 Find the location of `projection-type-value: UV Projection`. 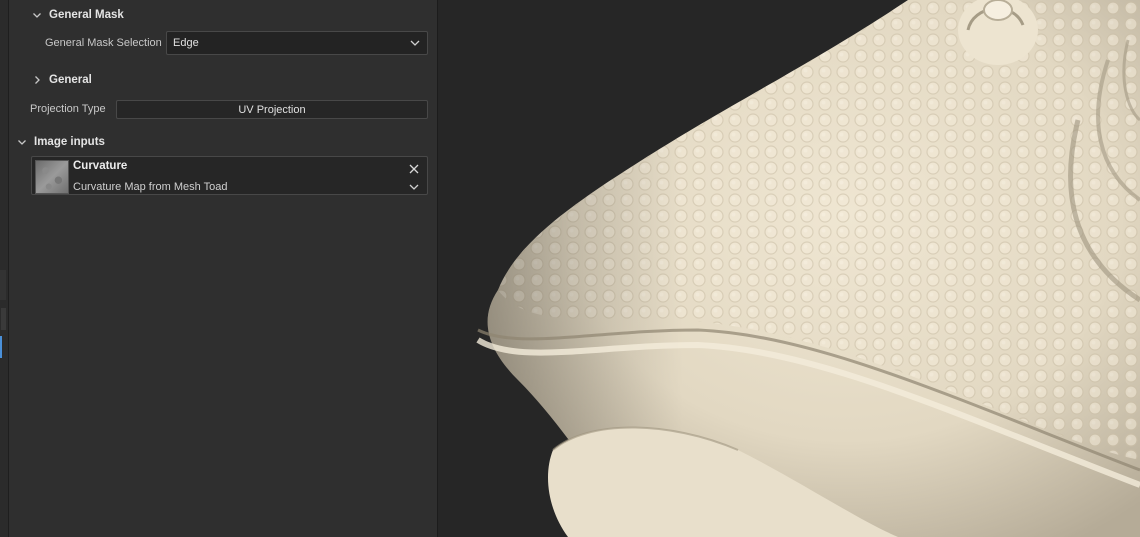

projection-type-value: UV Projection is located at coordinates (272, 109).